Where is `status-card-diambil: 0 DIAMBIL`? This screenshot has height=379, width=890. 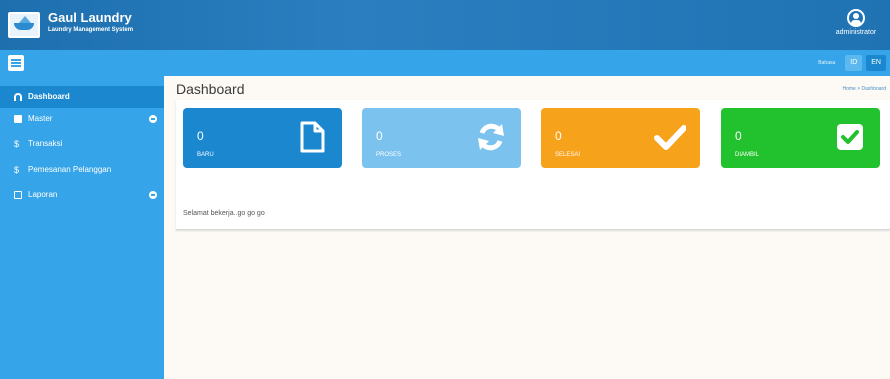
status-card-diambil: 0 DIAMBIL is located at coordinates (800, 138).